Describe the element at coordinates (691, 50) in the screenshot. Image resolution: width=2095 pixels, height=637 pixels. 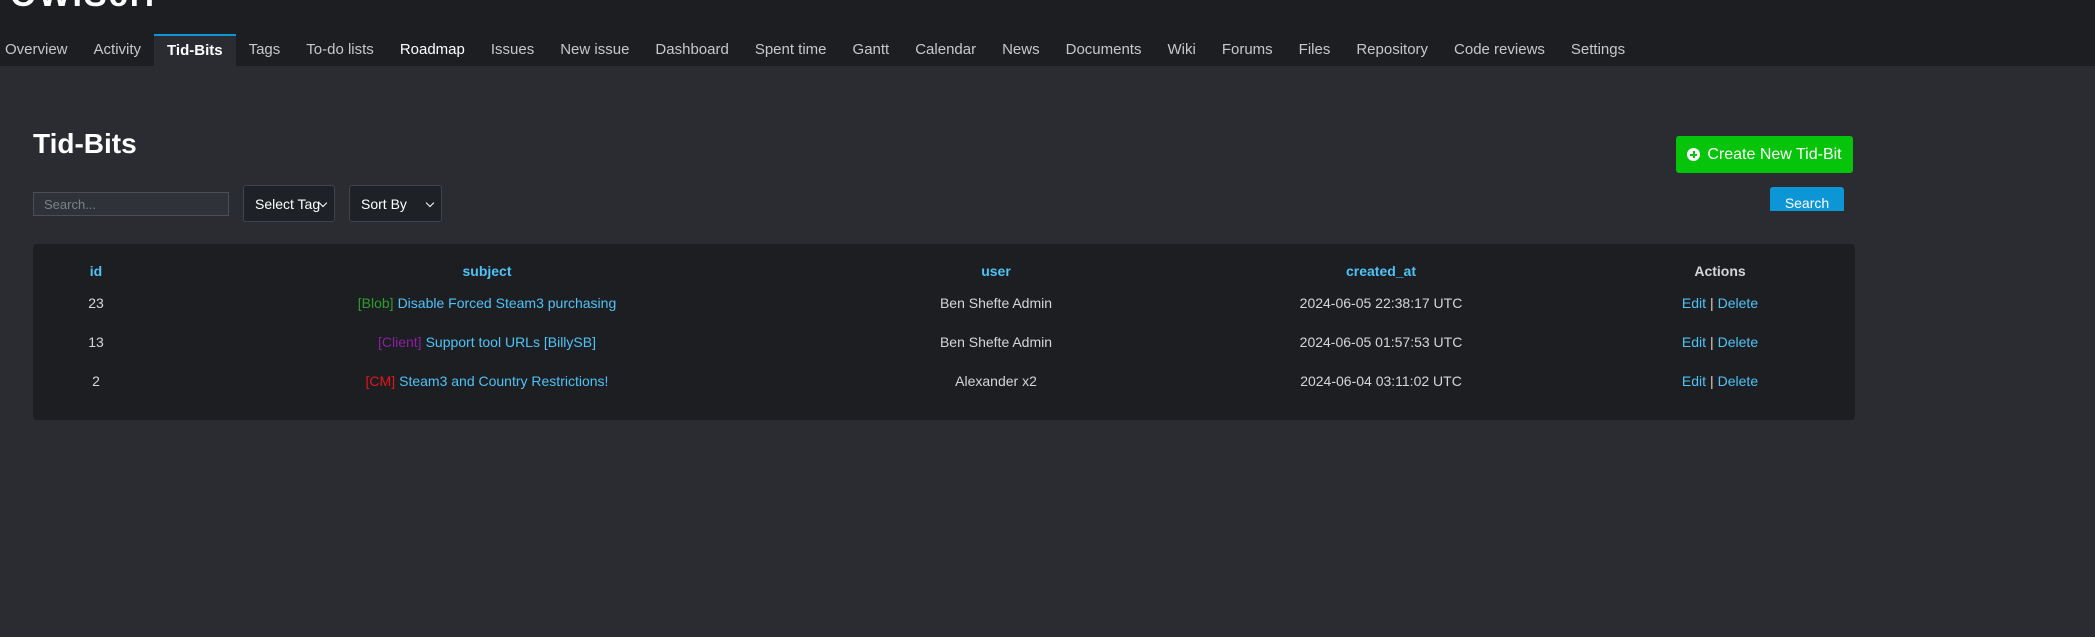
I see `tab-dashboard: Dashboard` at that location.